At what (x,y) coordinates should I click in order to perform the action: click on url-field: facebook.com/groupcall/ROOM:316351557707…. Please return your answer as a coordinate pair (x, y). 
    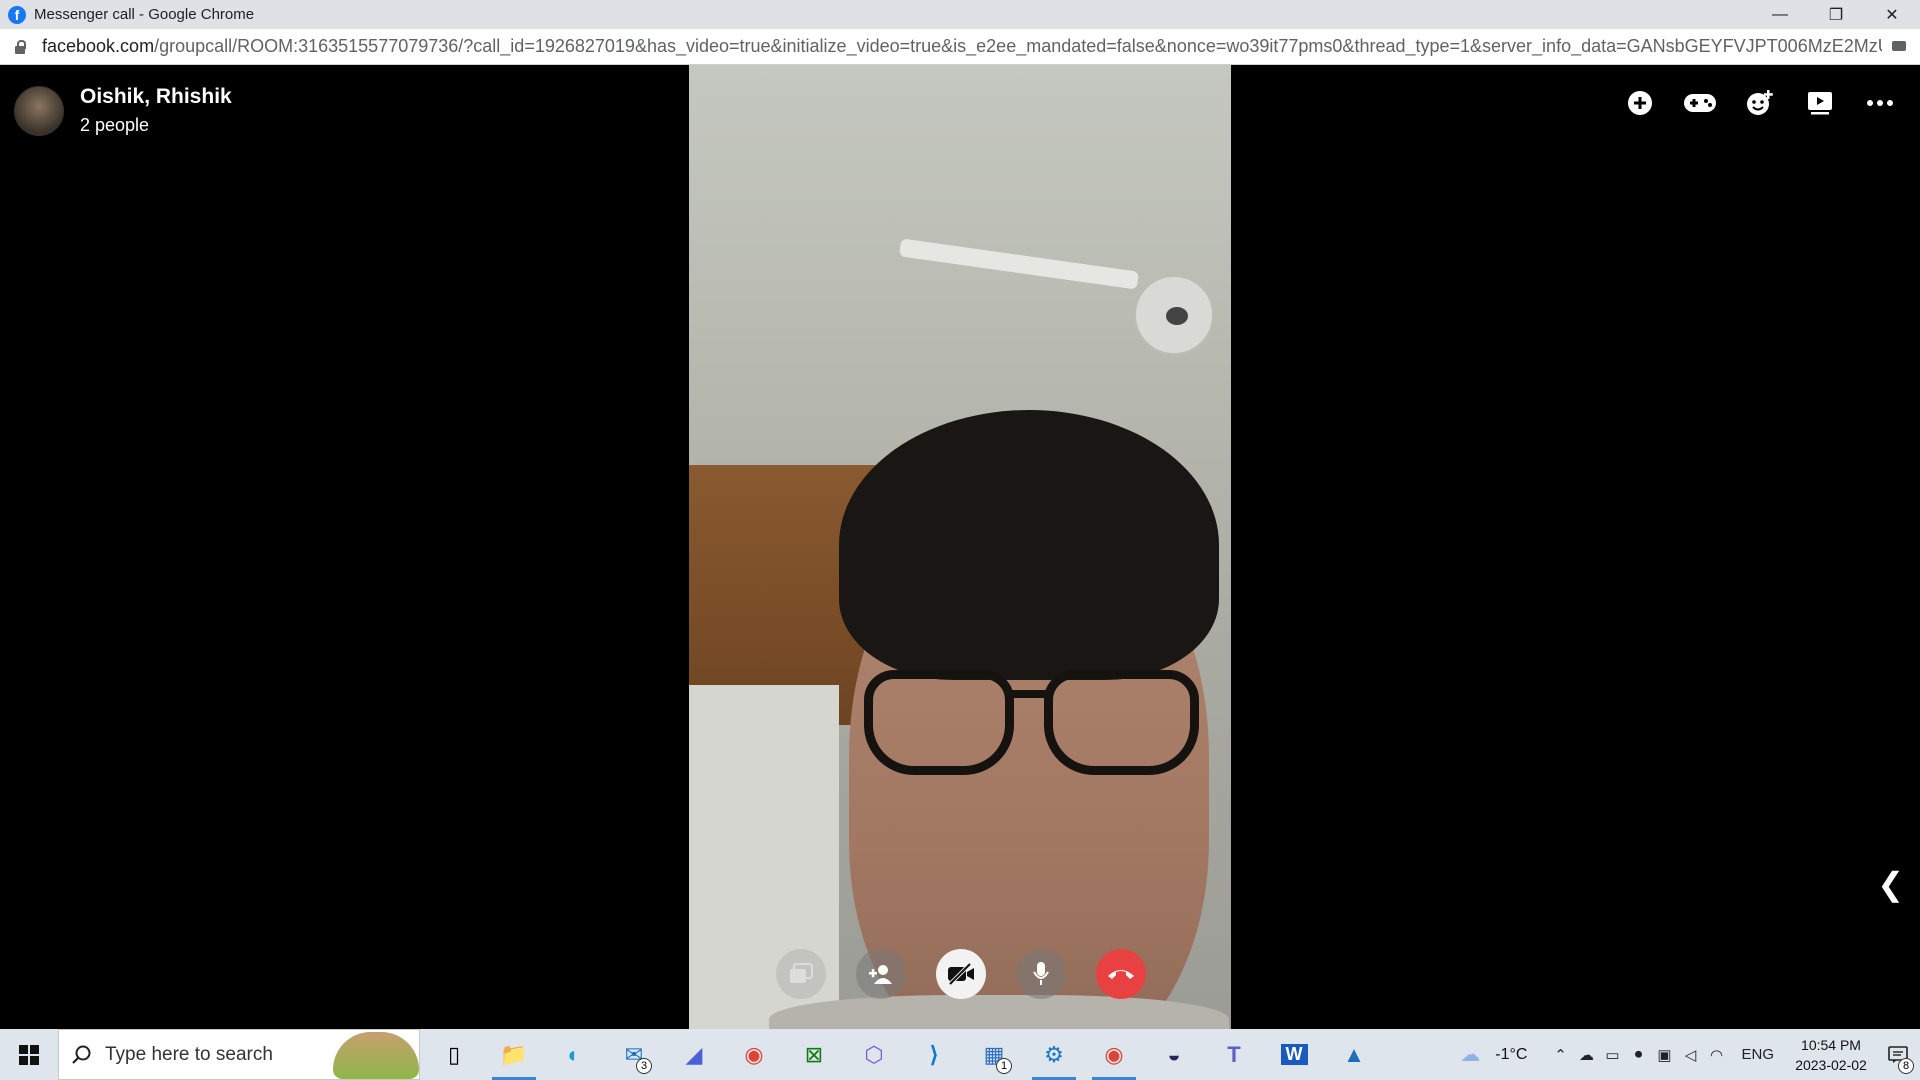
    Looking at the image, I should click on (962, 46).